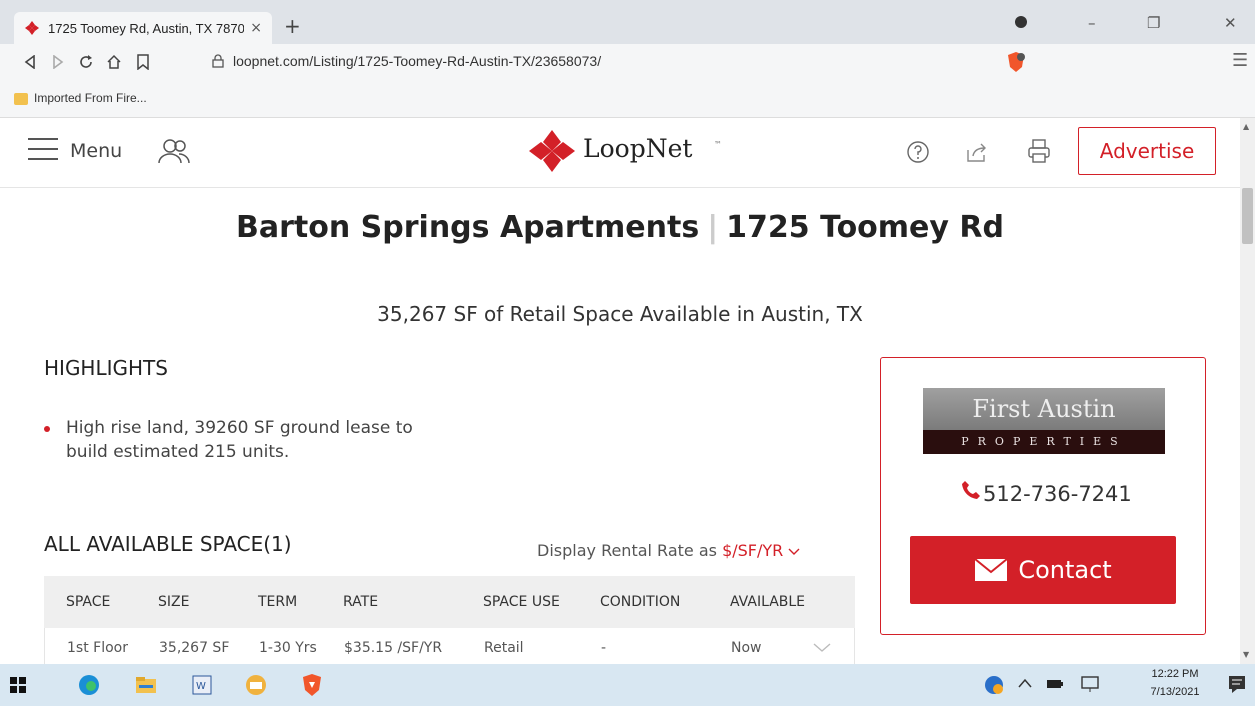  Describe the element at coordinates (114, 62) in the screenshot. I see `home-icon` at that location.